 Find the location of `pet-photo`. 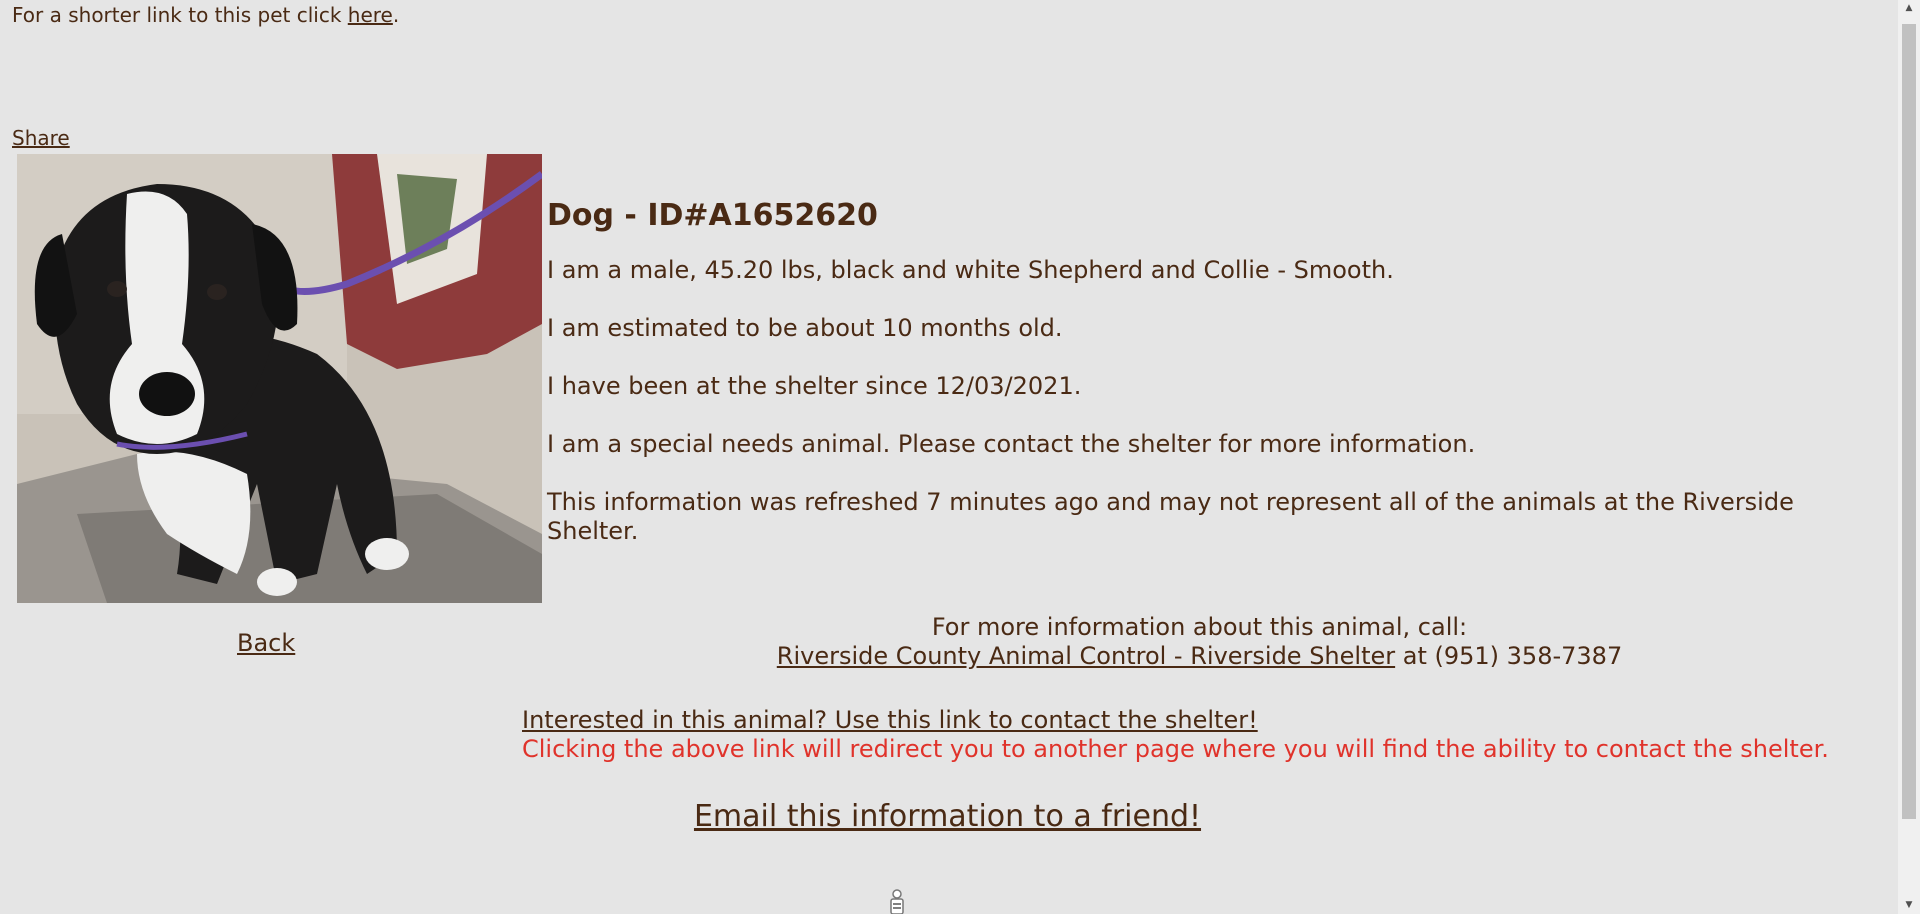

pet-photo is located at coordinates (279, 378).